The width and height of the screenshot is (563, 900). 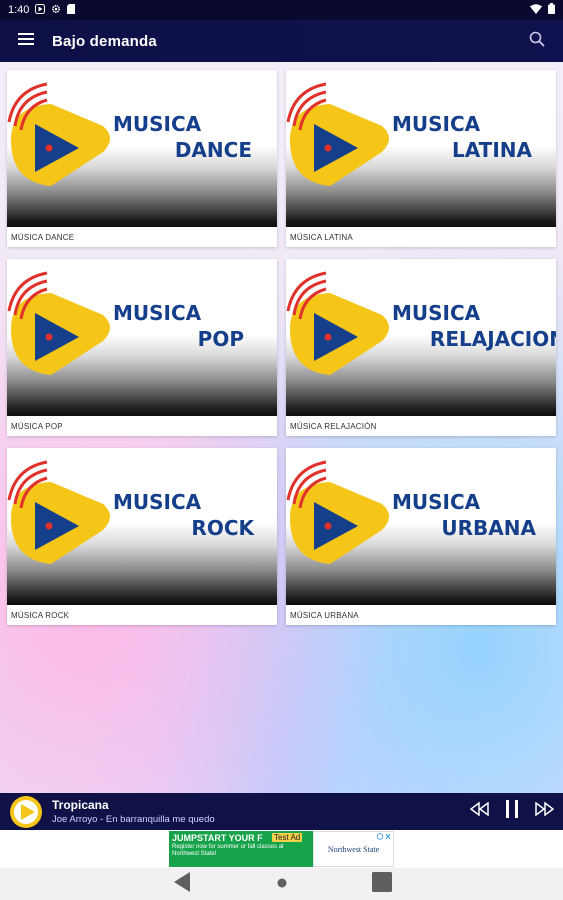 I want to click on ad-info-icon, so click(x=383, y=837).